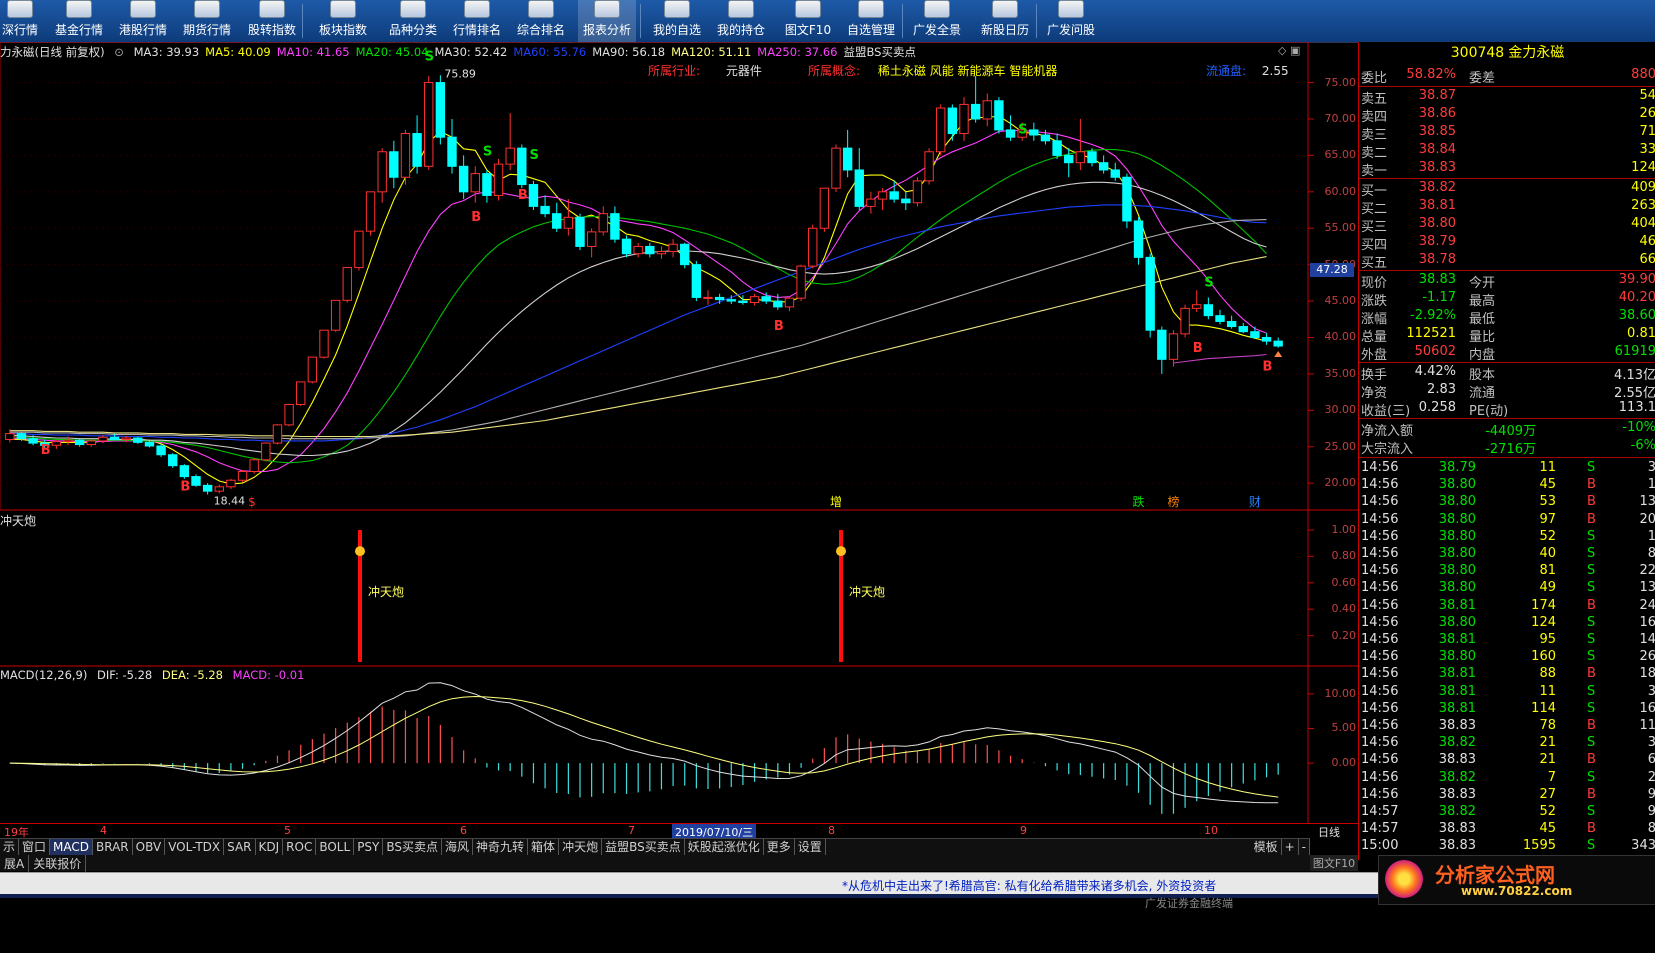  What do you see at coordinates (72, 847) in the screenshot?
I see `indicator-tab: MACD` at bounding box center [72, 847].